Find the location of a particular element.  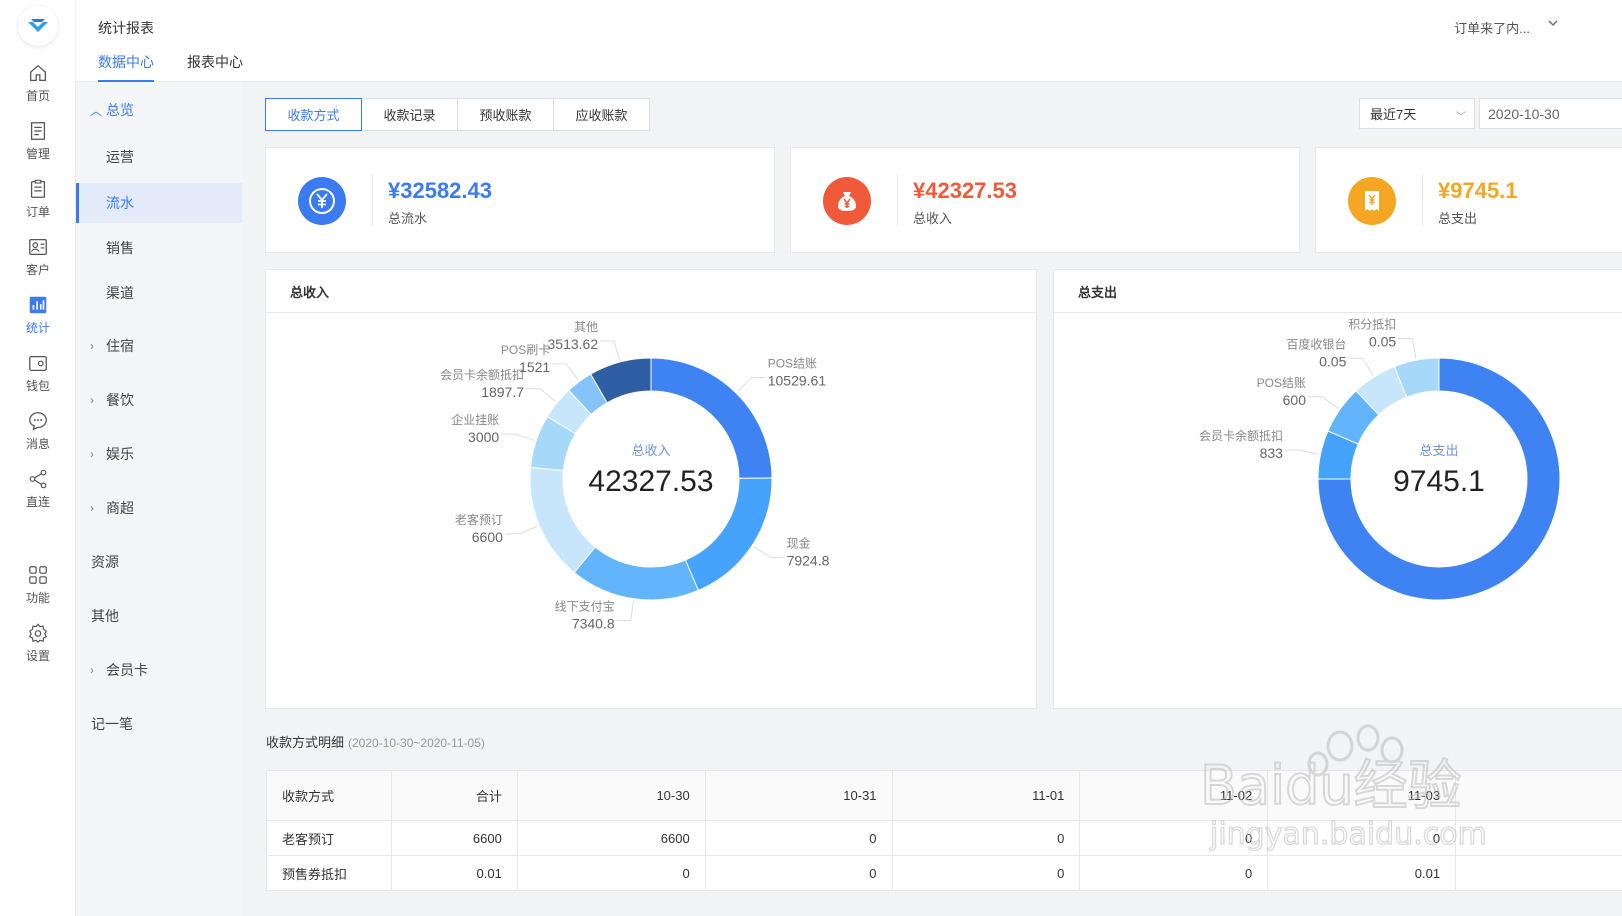

rail-item-settings: 设置 is located at coordinates (38, 643).